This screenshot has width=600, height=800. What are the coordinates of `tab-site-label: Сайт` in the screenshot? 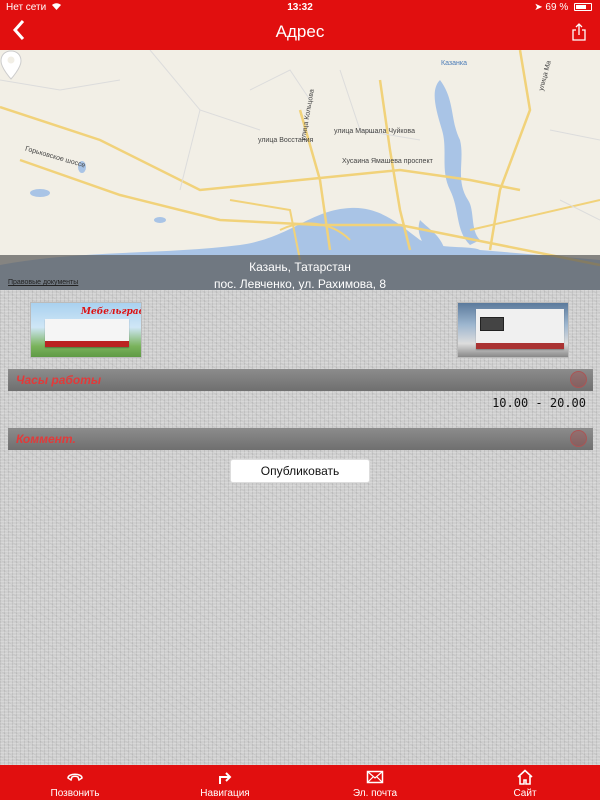 It's located at (525, 793).